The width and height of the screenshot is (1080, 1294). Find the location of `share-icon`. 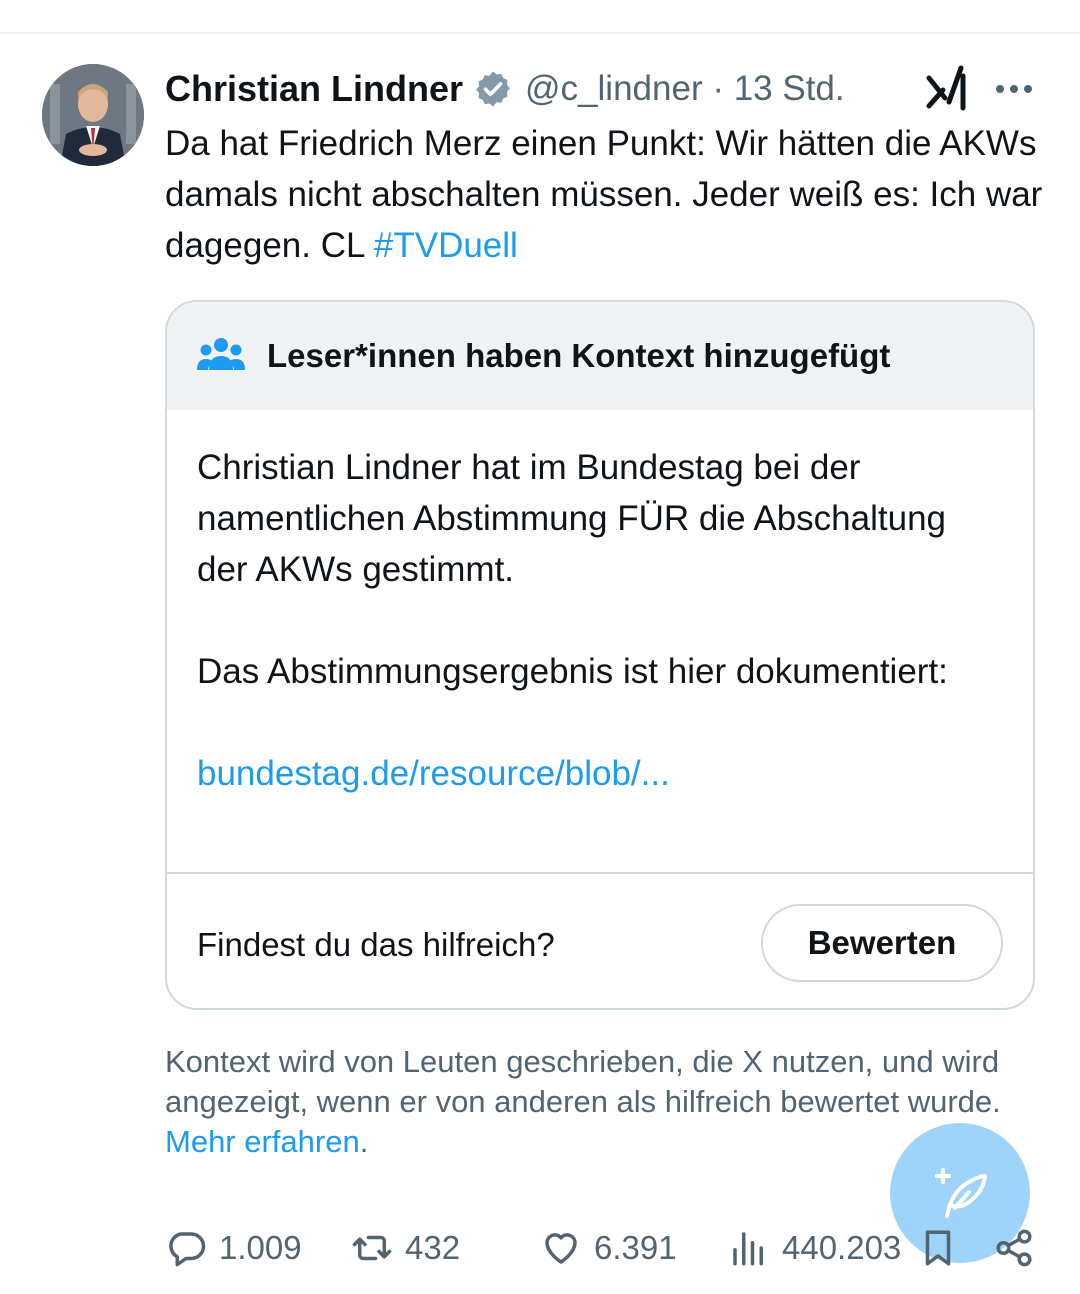

share-icon is located at coordinates (1014, 1248).